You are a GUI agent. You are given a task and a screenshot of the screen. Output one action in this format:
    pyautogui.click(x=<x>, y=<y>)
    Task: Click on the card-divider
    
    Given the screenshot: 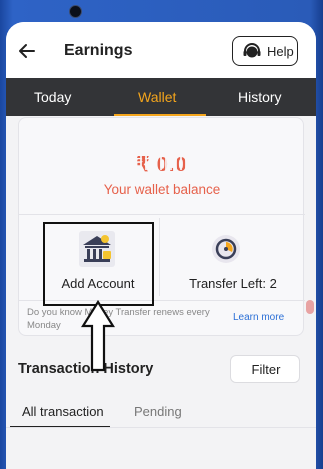 What is the action you would take?
    pyautogui.click(x=162, y=214)
    